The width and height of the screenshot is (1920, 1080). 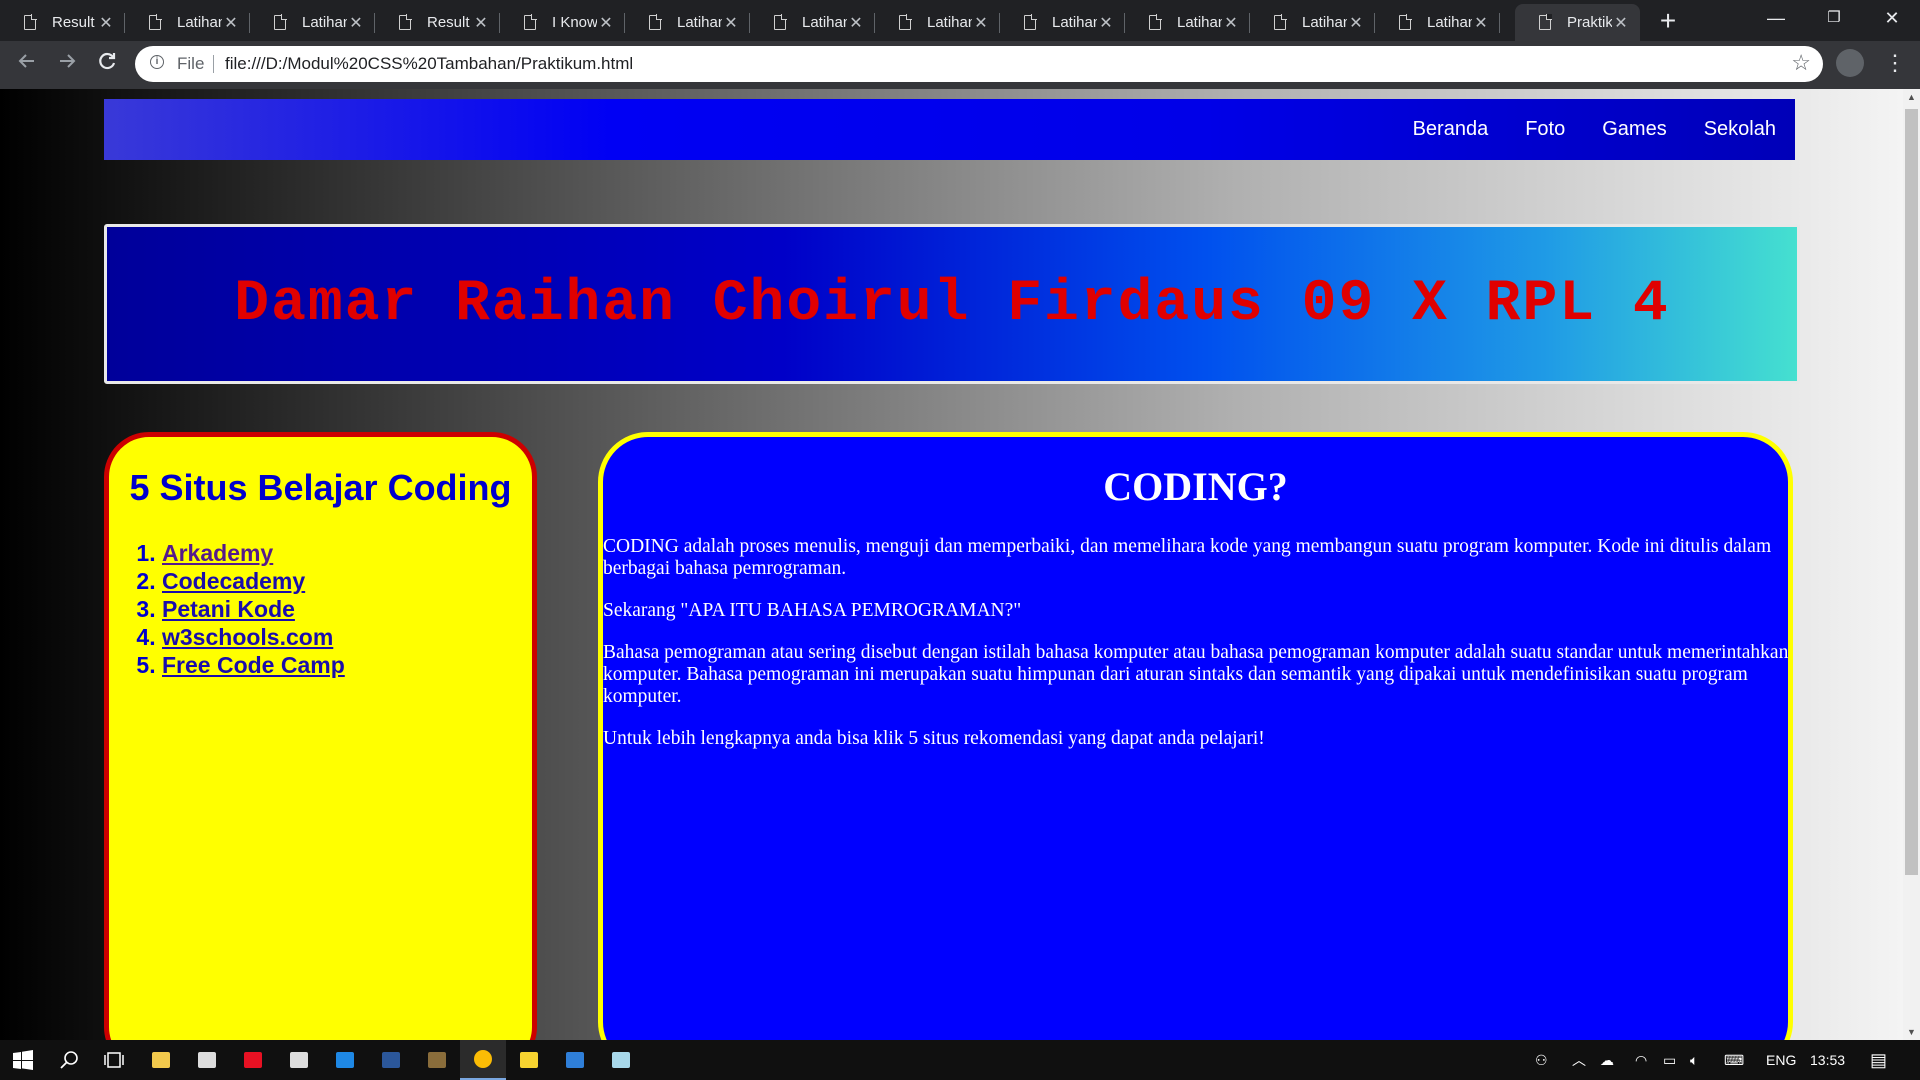 What do you see at coordinates (952, 304) in the screenshot?
I see `banner: Damar Raihan Choirul Firdaus 09 X RPL 4` at bounding box center [952, 304].